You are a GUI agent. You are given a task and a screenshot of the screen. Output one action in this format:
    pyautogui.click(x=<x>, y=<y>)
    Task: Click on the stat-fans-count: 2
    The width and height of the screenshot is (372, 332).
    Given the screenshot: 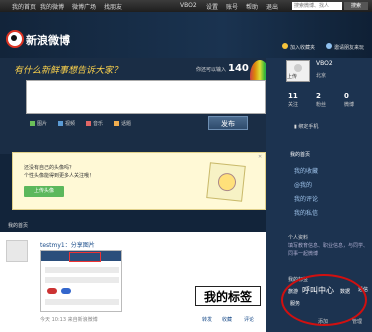 What is the action you would take?
    pyautogui.click(x=318, y=96)
    